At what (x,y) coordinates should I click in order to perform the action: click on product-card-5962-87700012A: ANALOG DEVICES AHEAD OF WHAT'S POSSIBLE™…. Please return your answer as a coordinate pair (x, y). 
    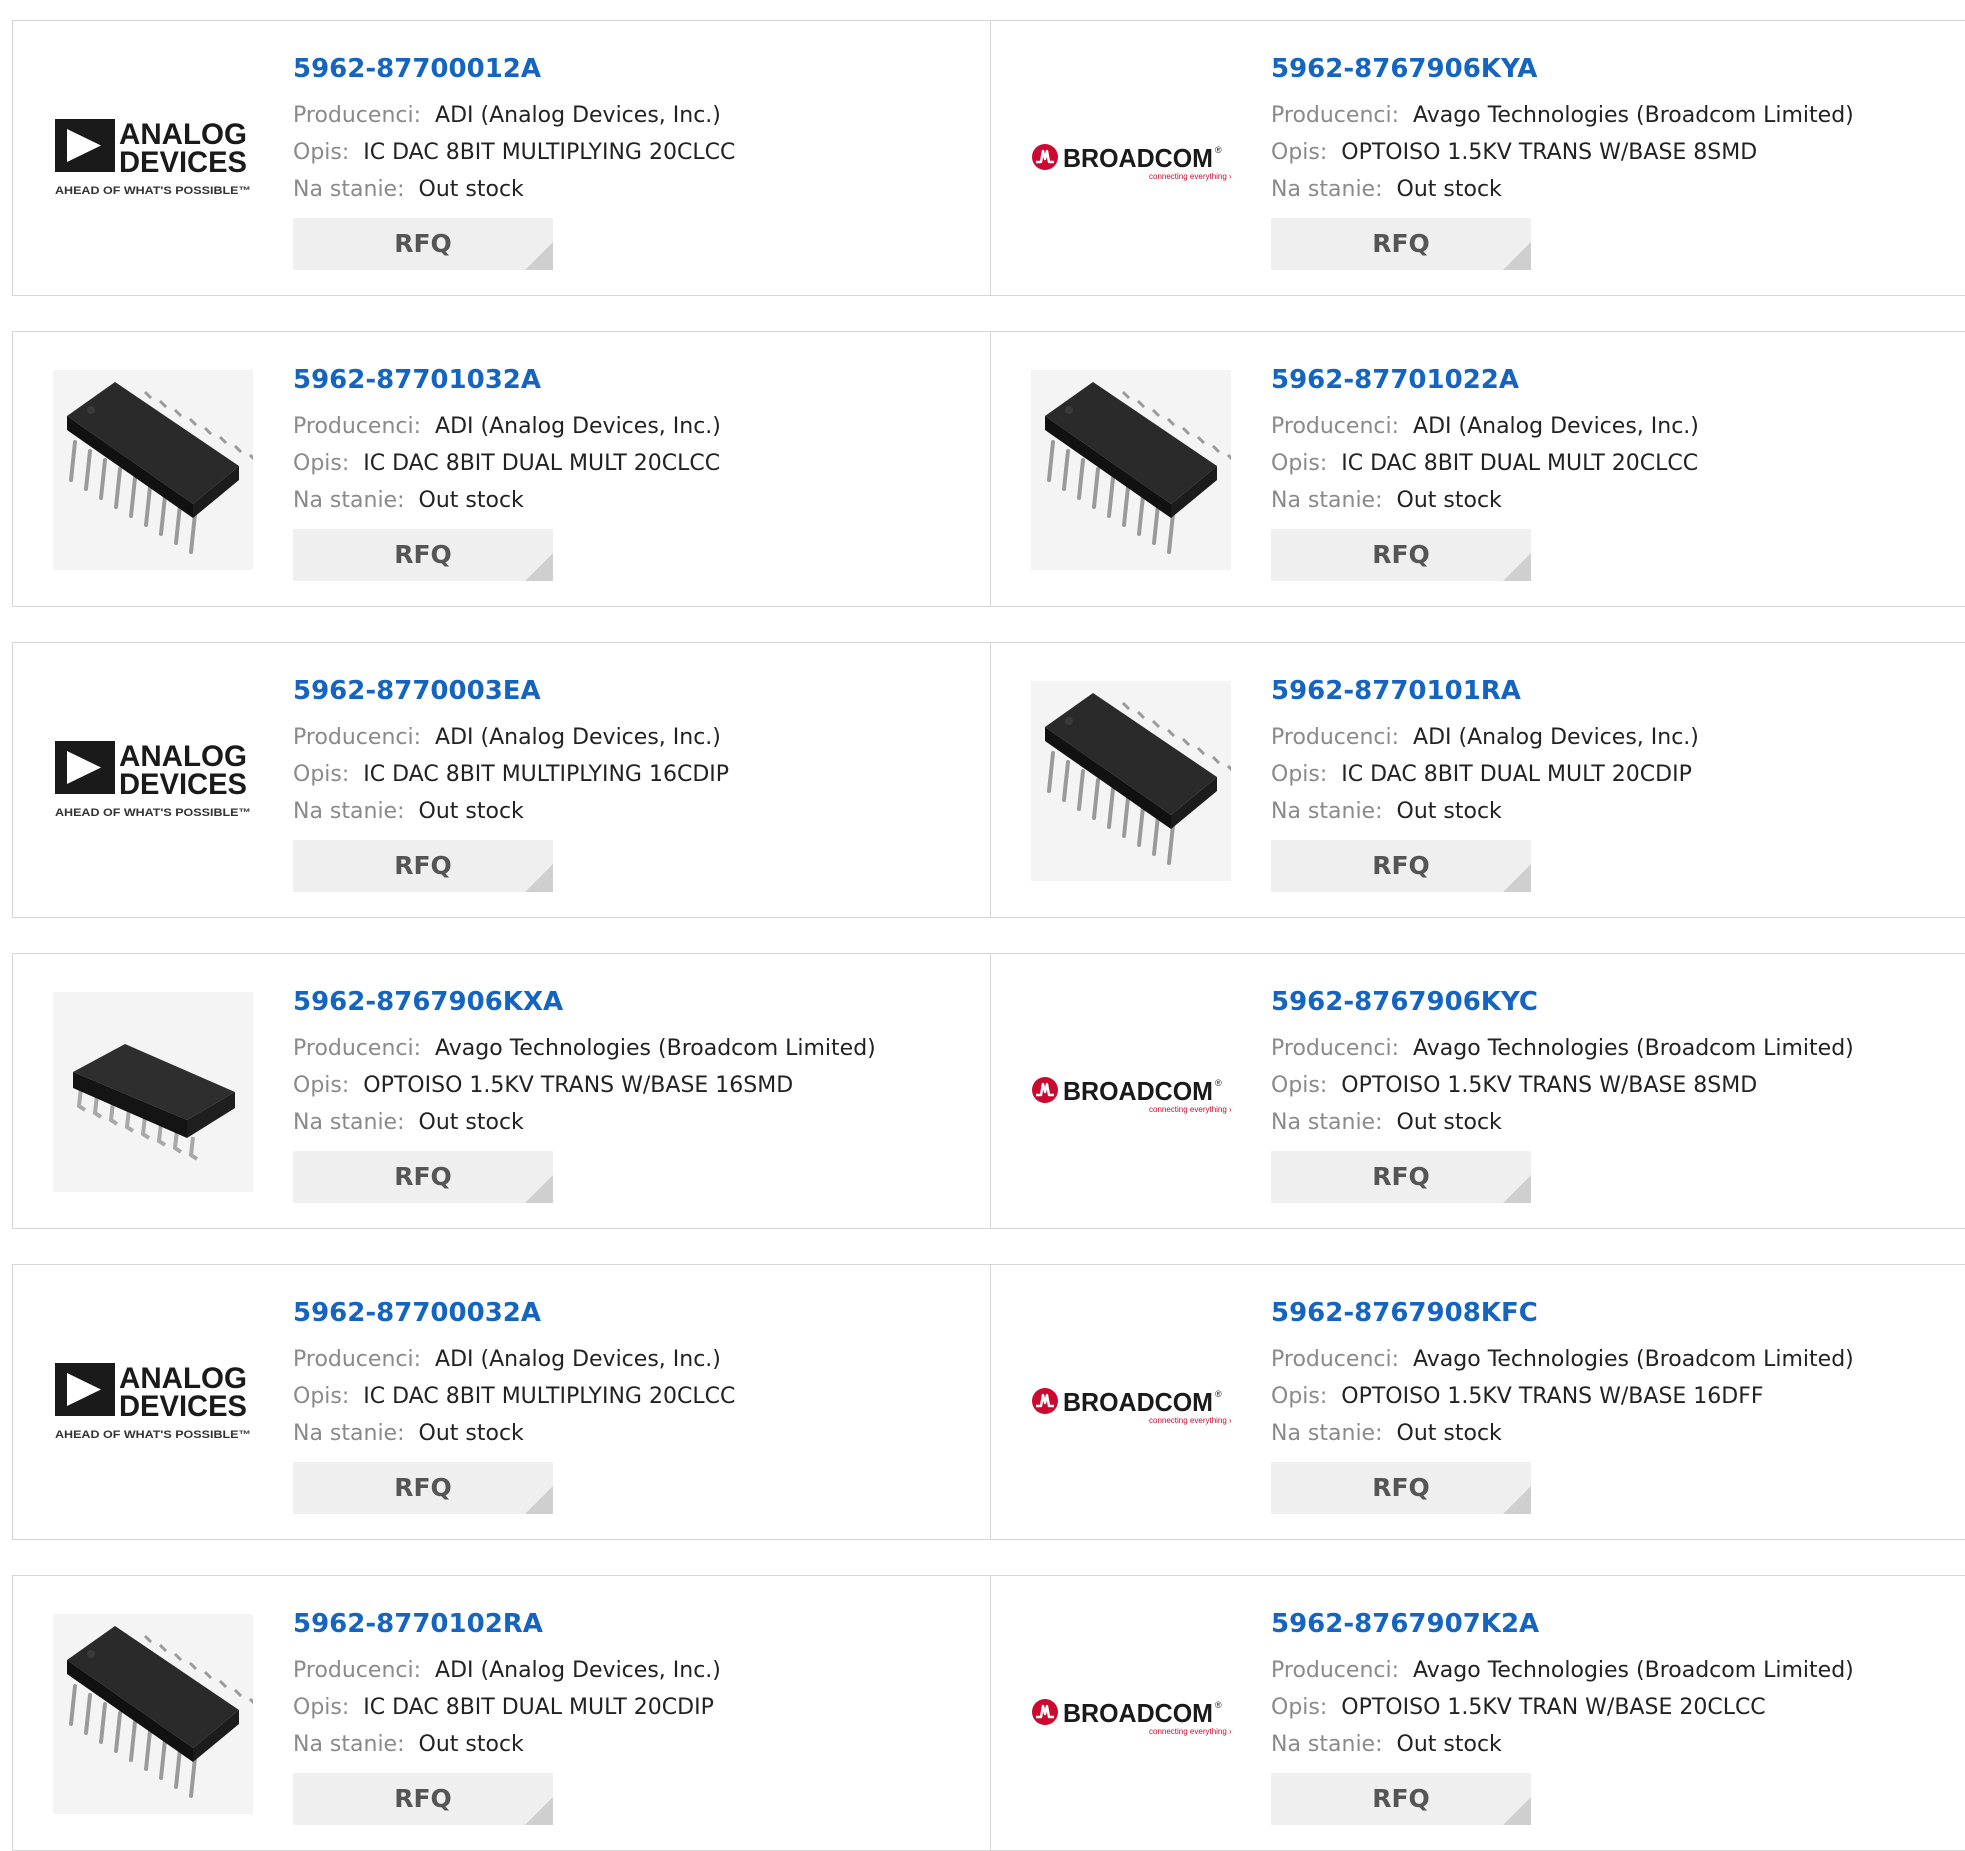
    Looking at the image, I should click on (502, 158).